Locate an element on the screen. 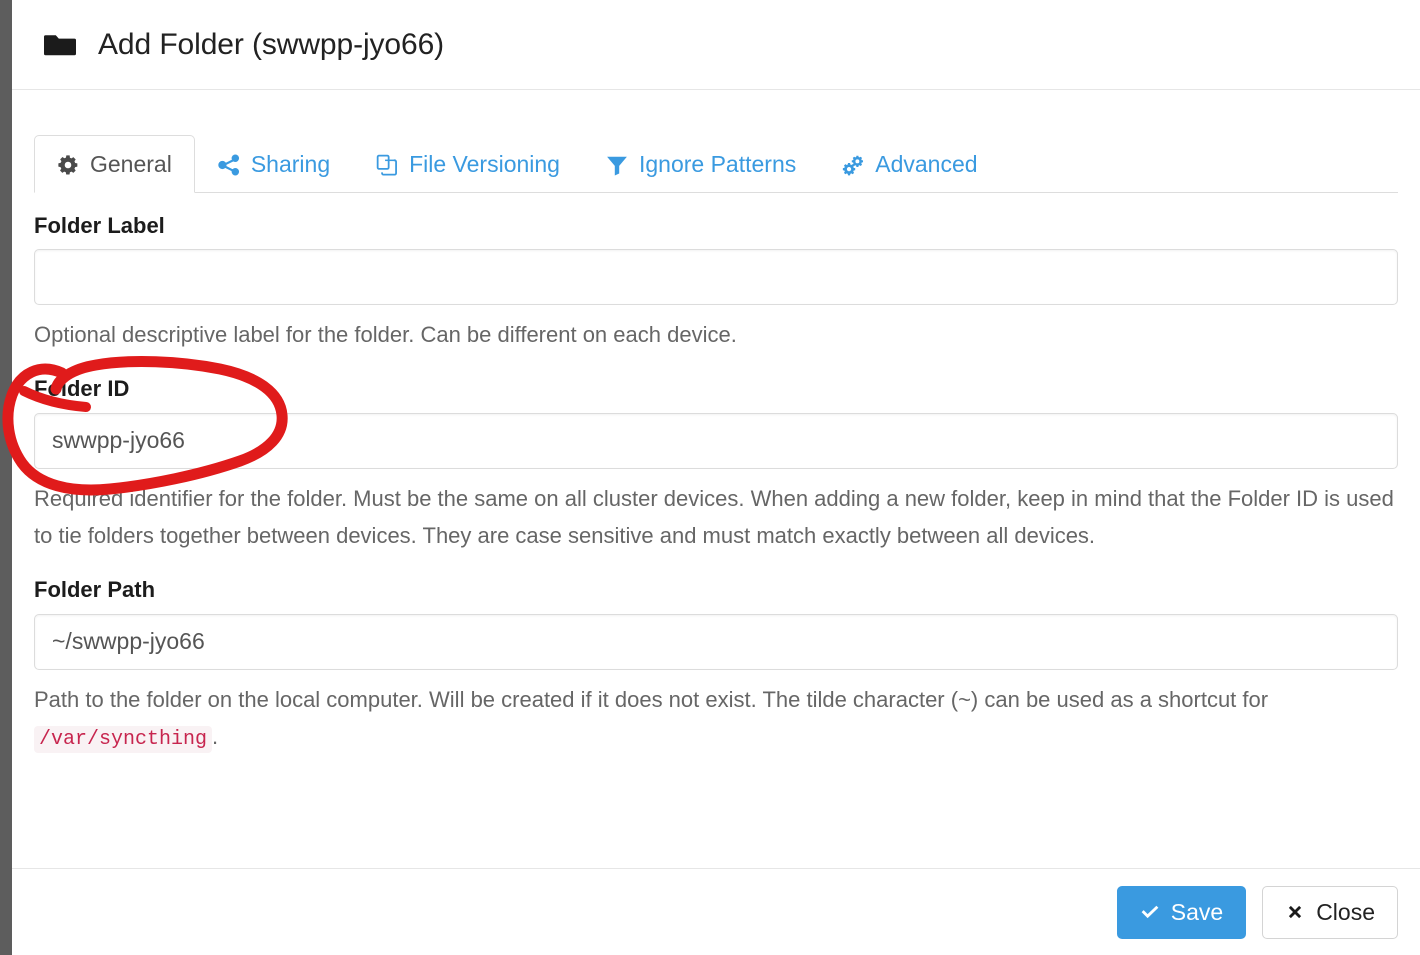  share-icon is located at coordinates (229, 165).